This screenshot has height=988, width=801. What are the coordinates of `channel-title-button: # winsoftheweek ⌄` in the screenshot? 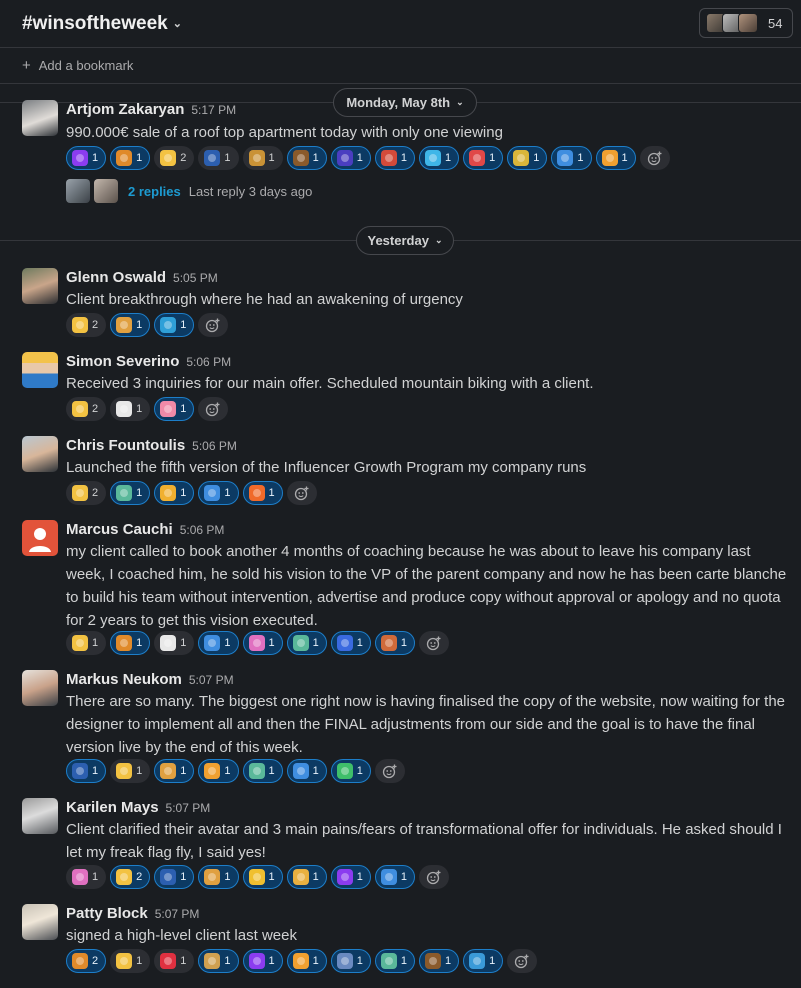 It's located at (102, 24).